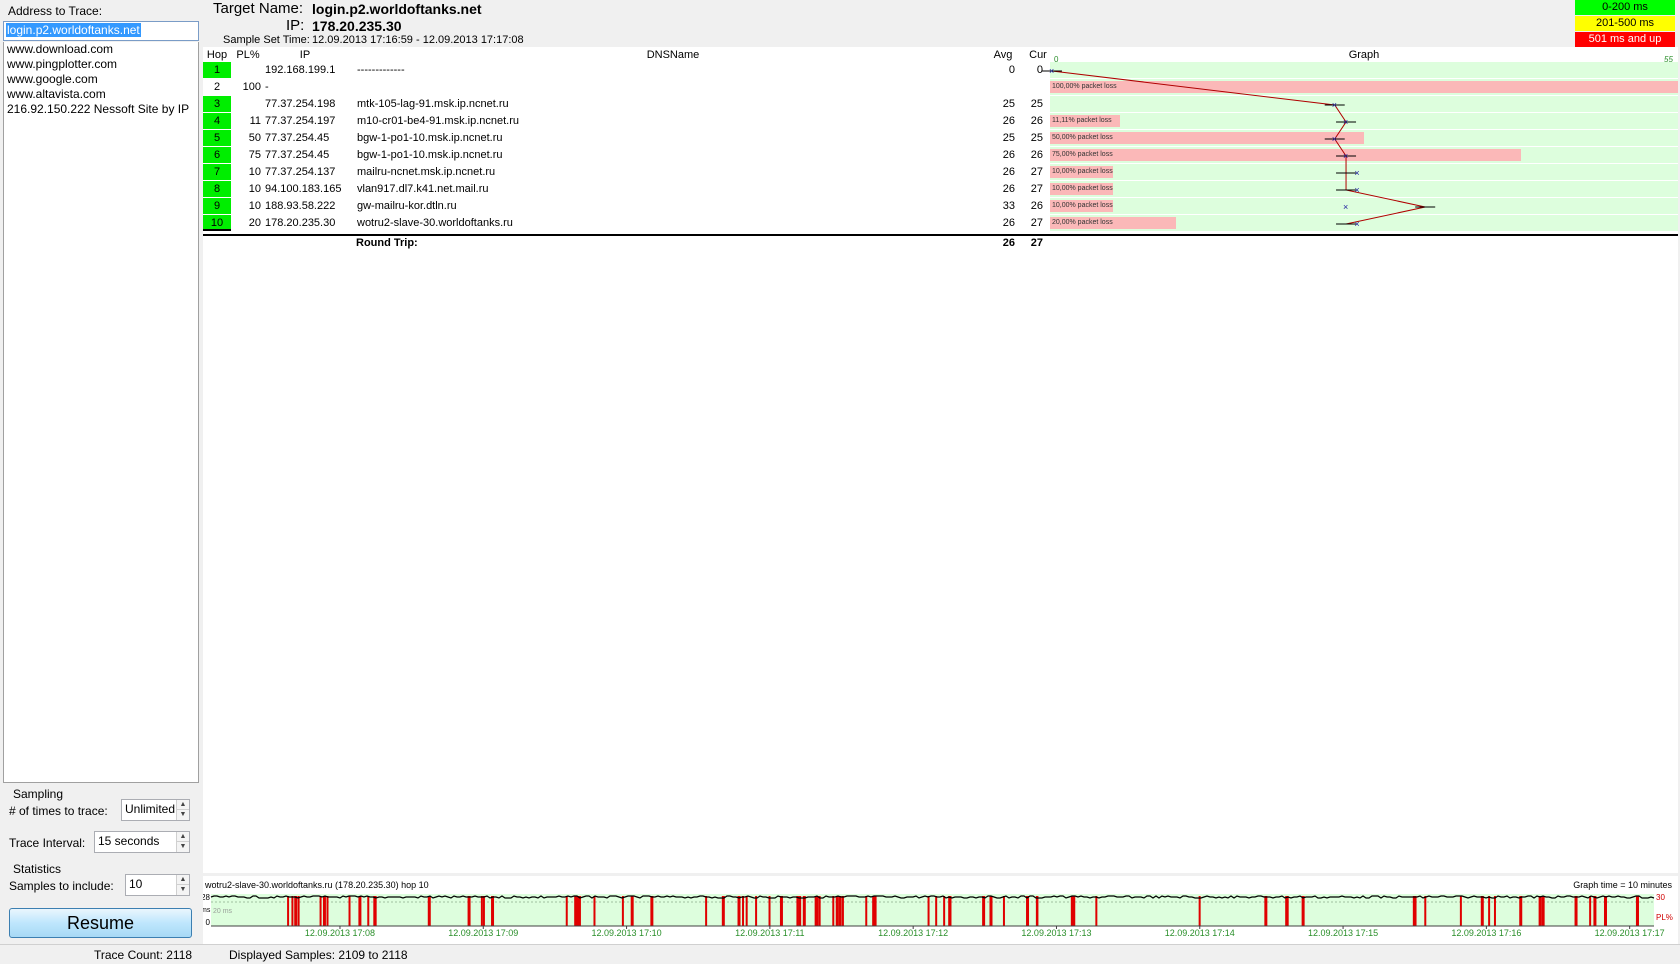 Image resolution: width=1680 pixels, height=964 pixels. What do you see at coordinates (254, 223) in the screenshot?
I see `packet-loss-percent: 20` at bounding box center [254, 223].